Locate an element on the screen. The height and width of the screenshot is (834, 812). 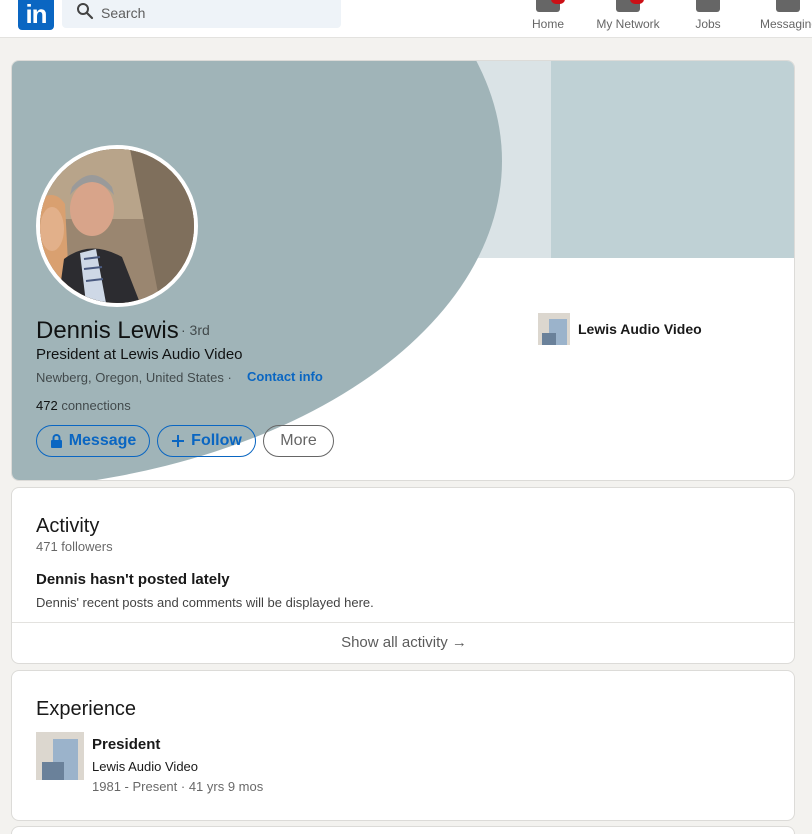
nav-item-jobs: Jobs is located at coordinates (708, 19).